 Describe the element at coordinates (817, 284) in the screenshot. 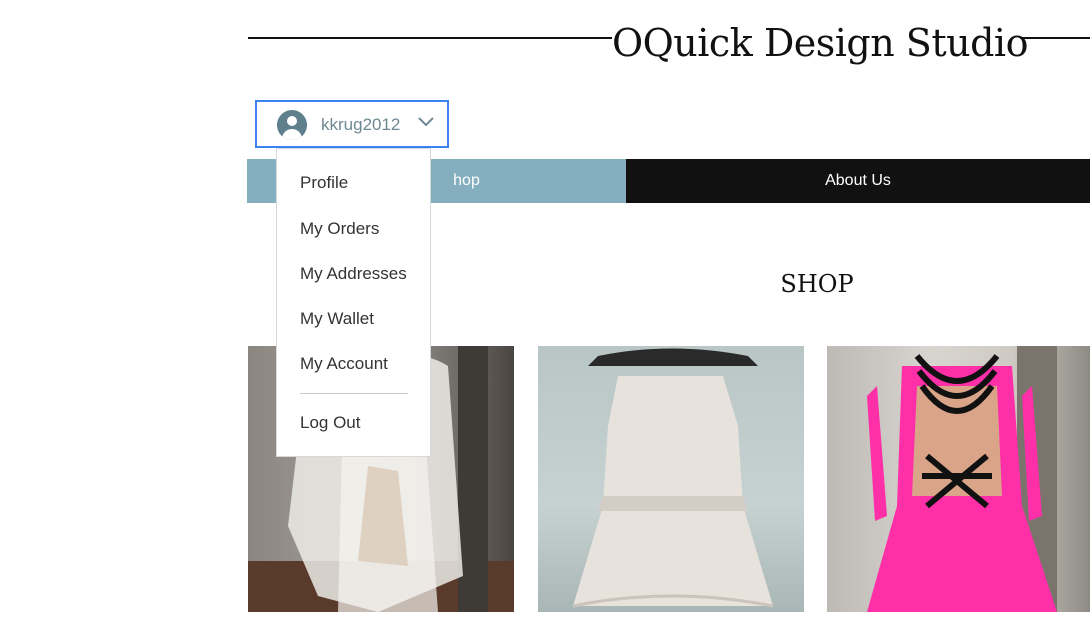

I see `section-title: SHOP` at that location.